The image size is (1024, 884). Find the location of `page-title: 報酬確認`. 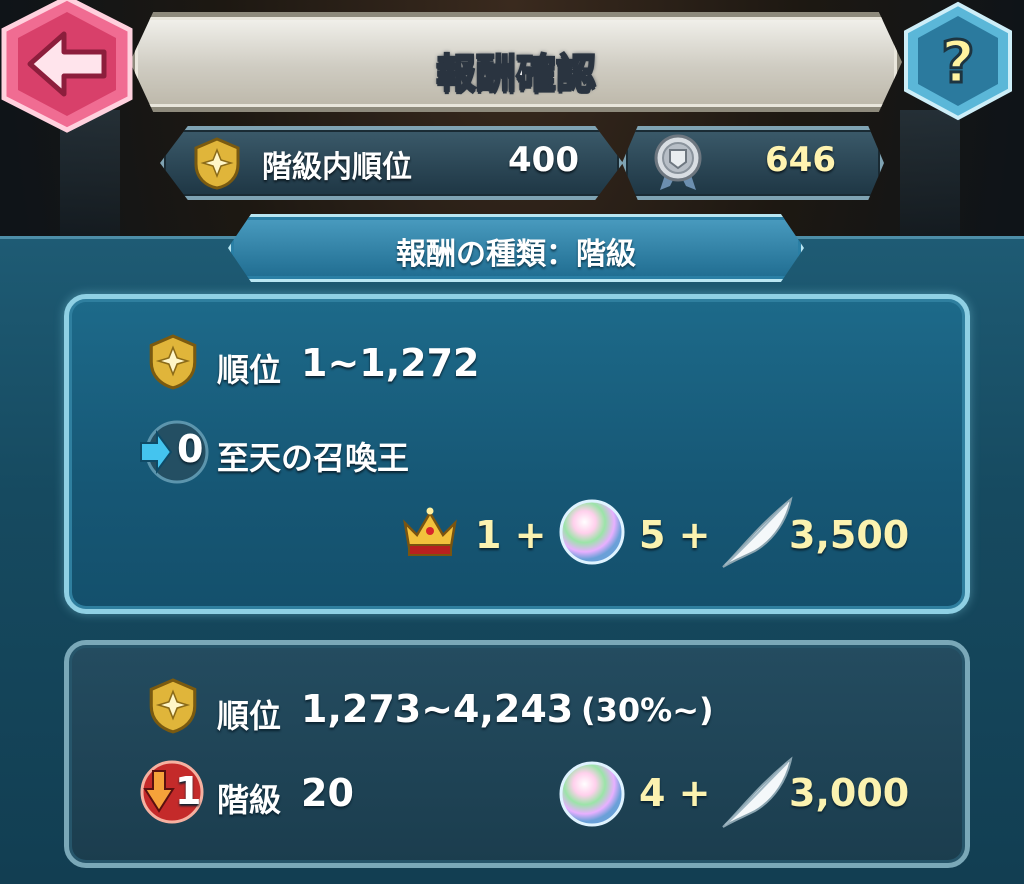

page-title: 報酬確認 is located at coordinates (516, 74).